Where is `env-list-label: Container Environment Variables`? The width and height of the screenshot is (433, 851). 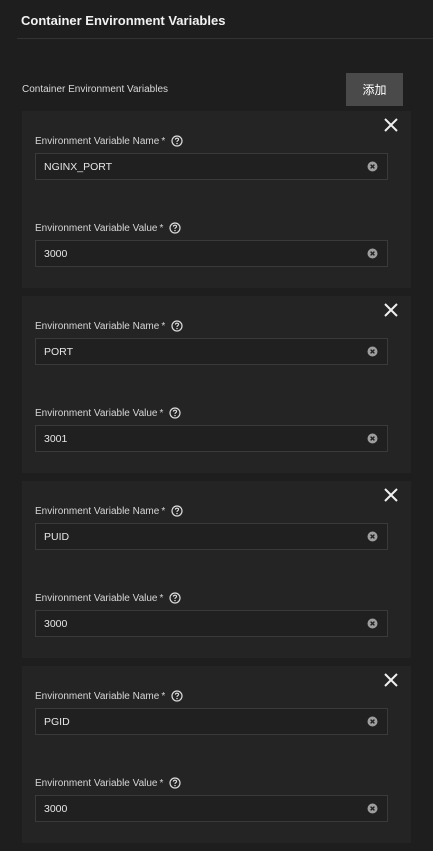
env-list-label: Container Environment Variables is located at coordinates (95, 89).